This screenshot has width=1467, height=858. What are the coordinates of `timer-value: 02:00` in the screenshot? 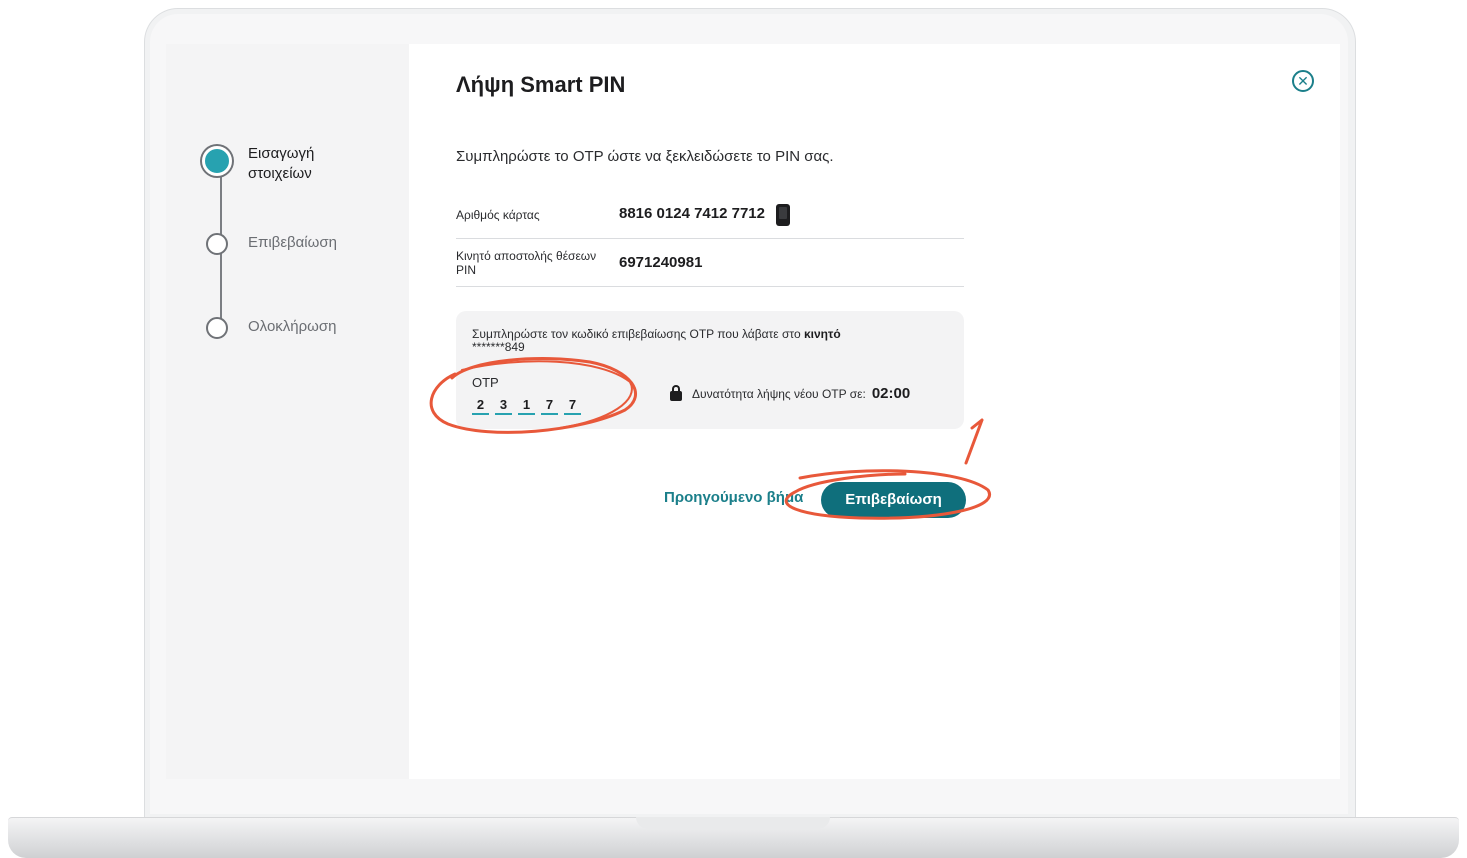 It's located at (891, 393).